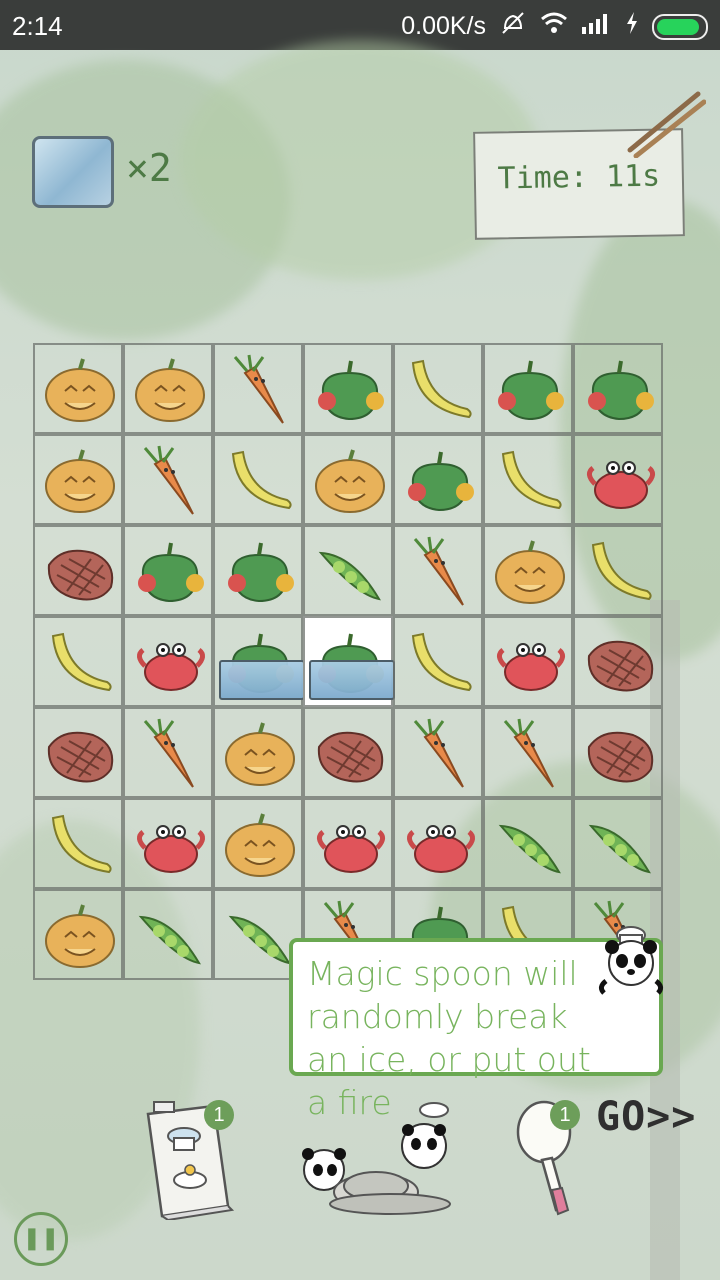 The width and height of the screenshot is (720, 1280). I want to click on panda-chefs-illustration, so click(376, 1158).